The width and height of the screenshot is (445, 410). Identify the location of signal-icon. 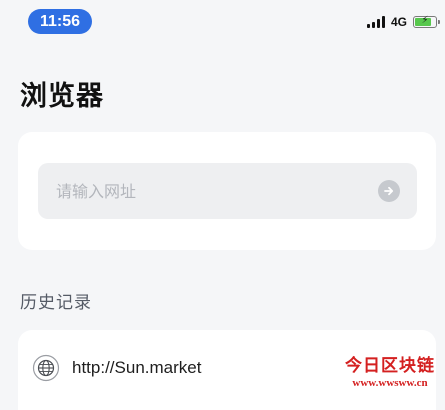
(375, 22).